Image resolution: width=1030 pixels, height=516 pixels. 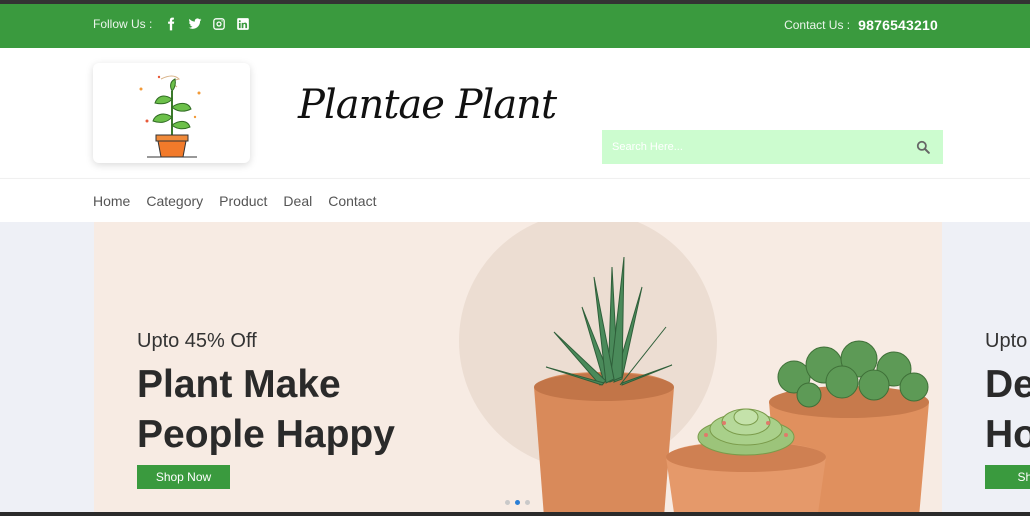 What do you see at coordinates (111, 201) in the screenshot?
I see `nav-item-home: Home` at bounding box center [111, 201].